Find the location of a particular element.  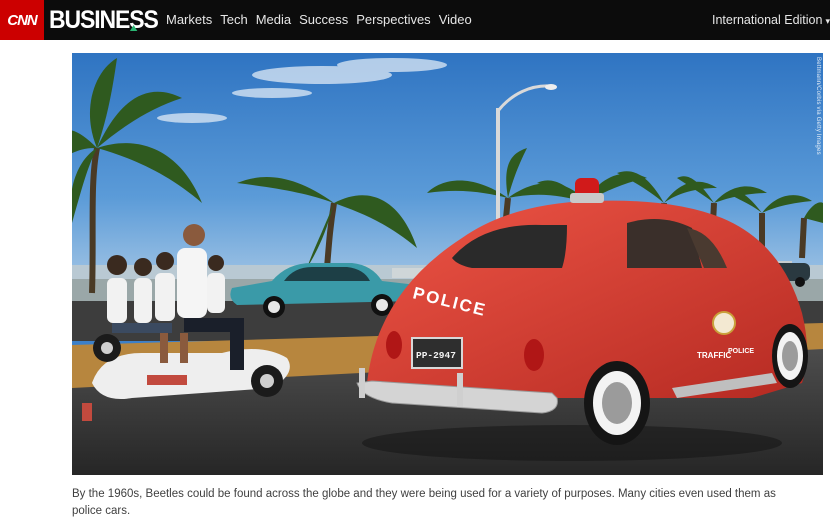

cnn-logo: CNN is located at coordinates (22, 20).